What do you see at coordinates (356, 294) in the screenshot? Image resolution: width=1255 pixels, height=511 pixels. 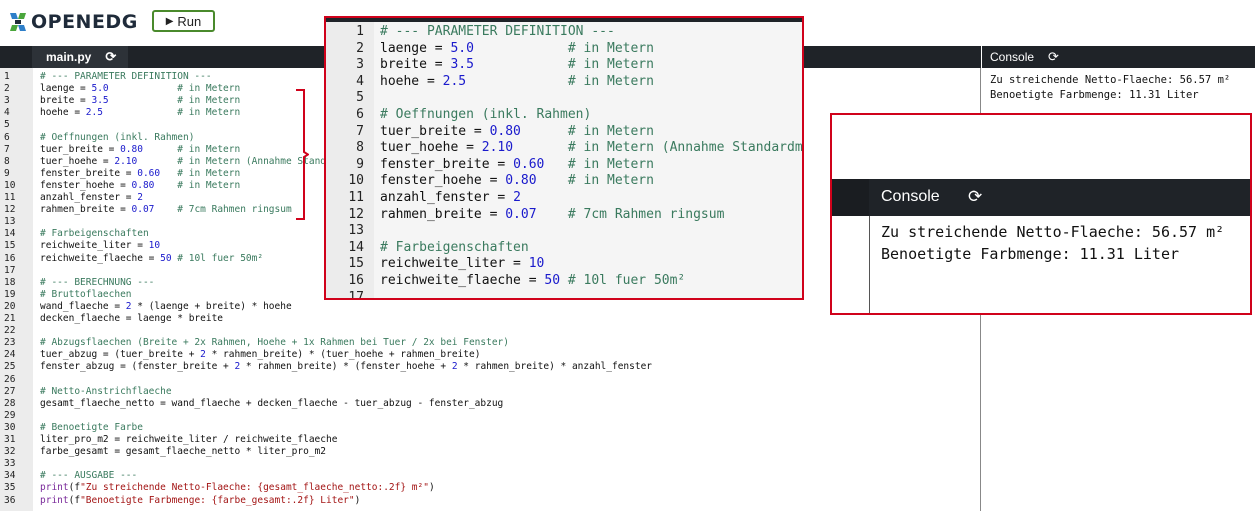 I see `line-number: 17` at bounding box center [356, 294].